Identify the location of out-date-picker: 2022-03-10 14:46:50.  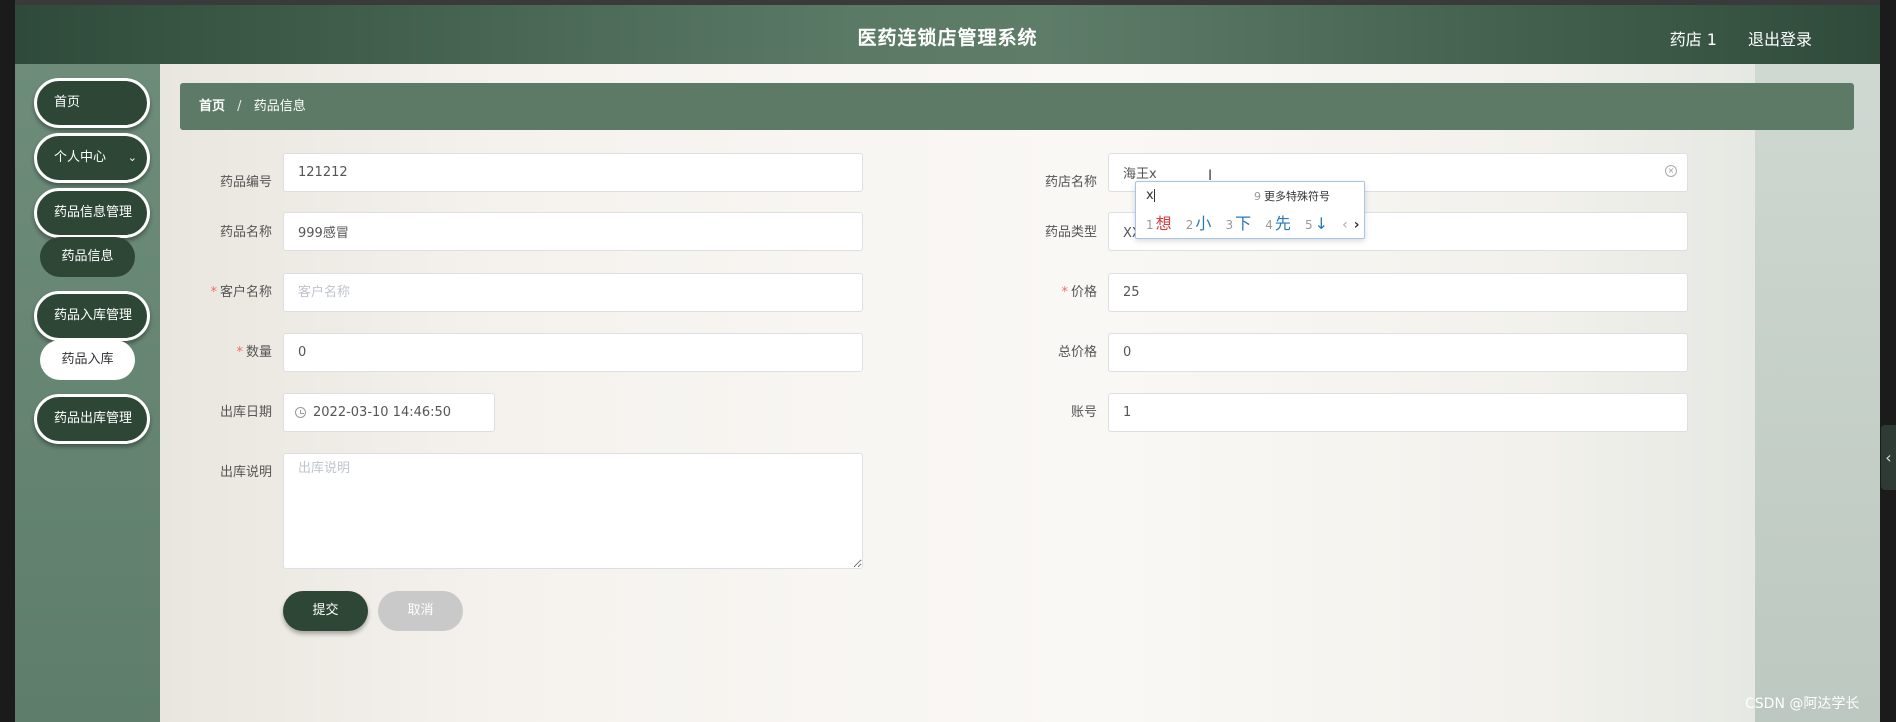
(389, 412).